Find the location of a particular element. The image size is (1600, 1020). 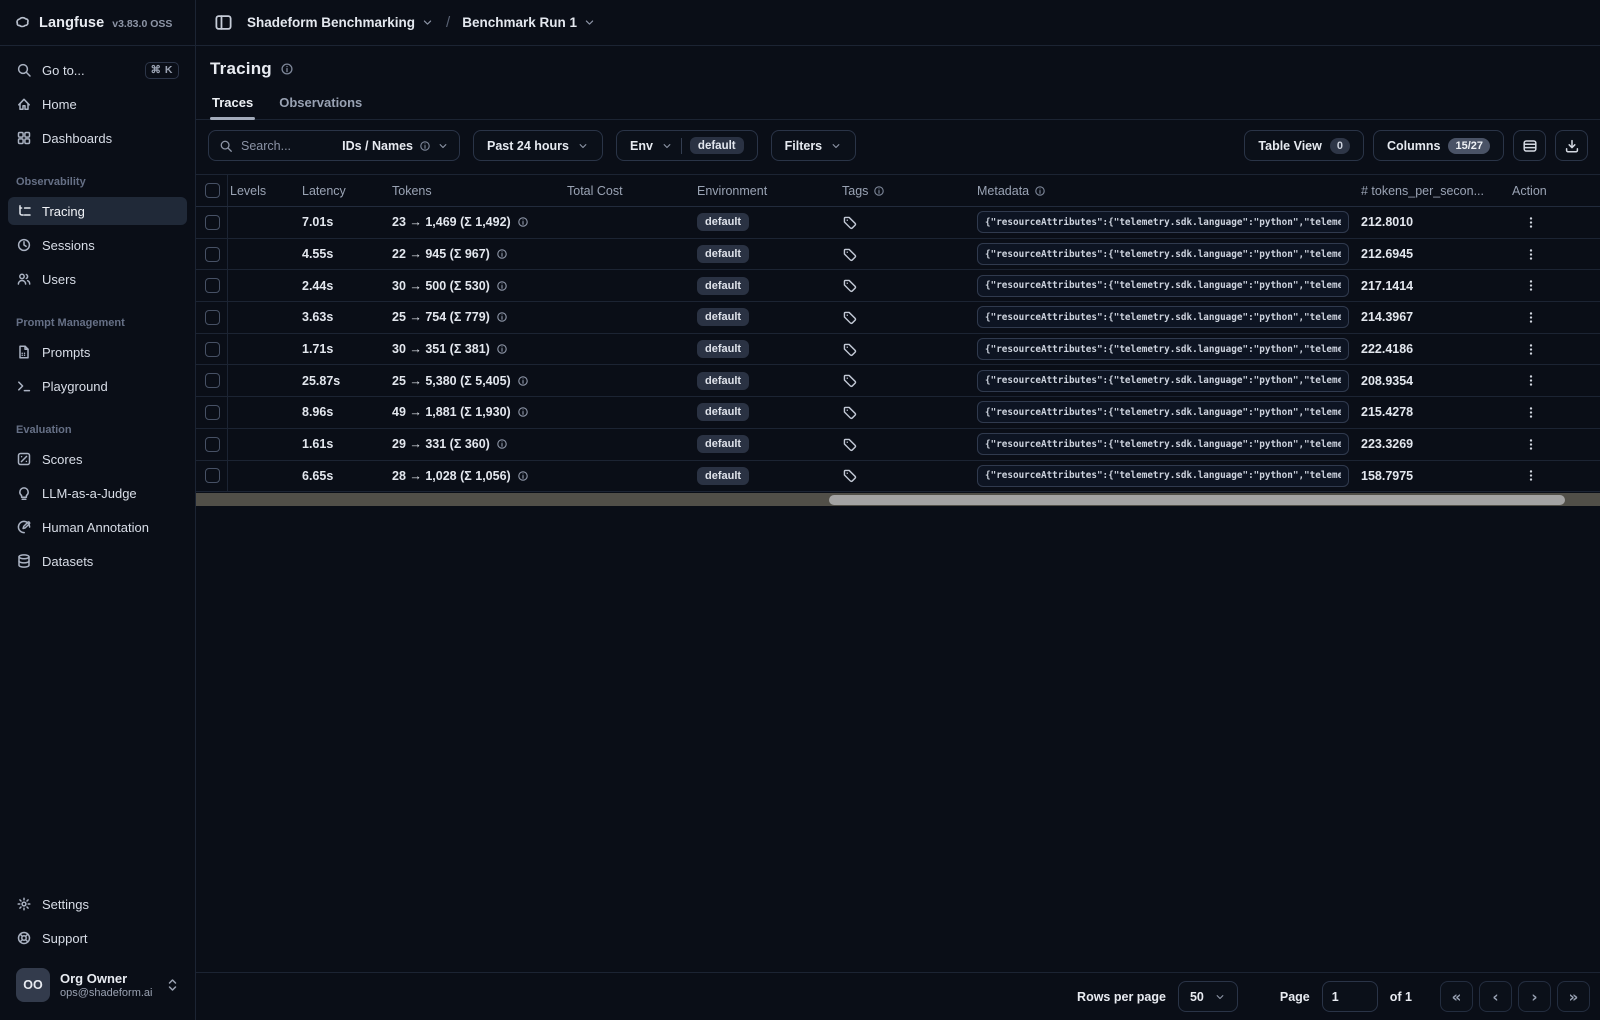

select-all-checkbox is located at coordinates (212, 190).